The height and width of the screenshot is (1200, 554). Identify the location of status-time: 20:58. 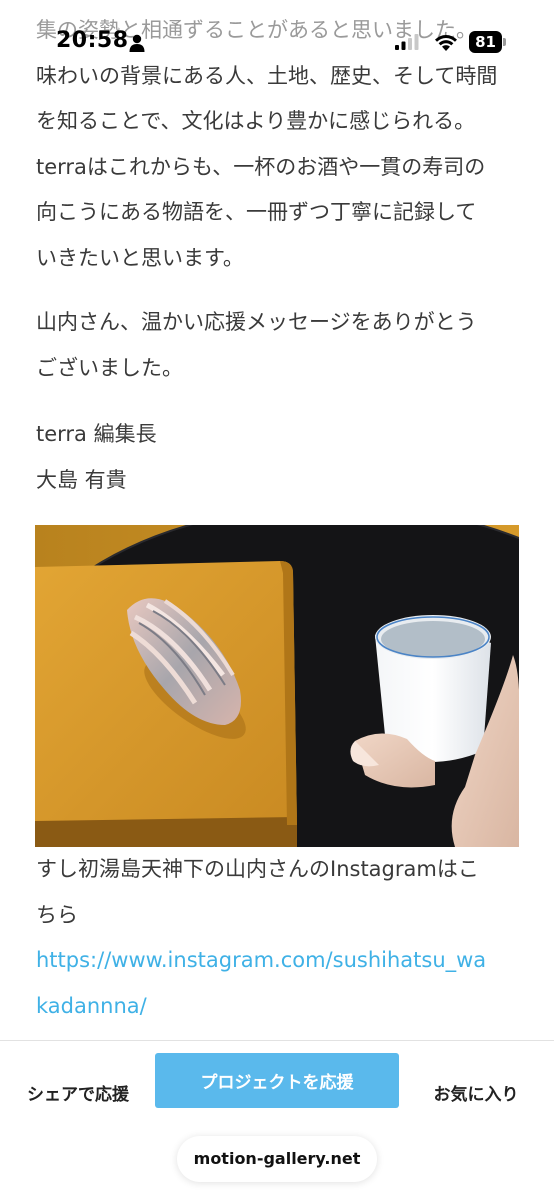
(92, 40).